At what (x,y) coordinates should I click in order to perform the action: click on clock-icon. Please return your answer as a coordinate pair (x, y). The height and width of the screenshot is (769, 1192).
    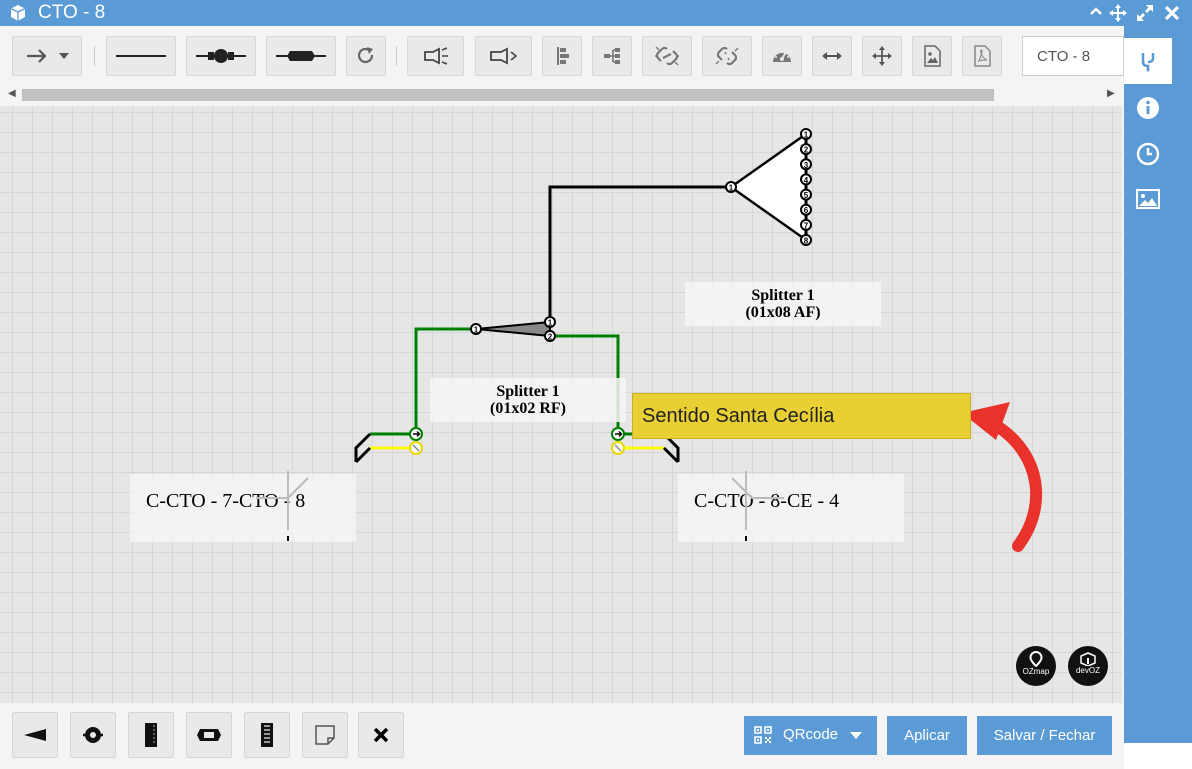
    Looking at the image, I should click on (1148, 154).